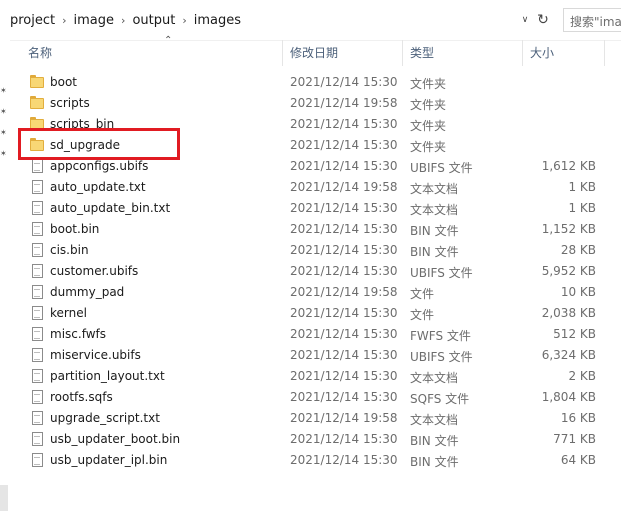 This screenshot has height=511, width=621. Describe the element at coordinates (217, 20) in the screenshot. I see `breadcrumb-images: images` at that location.